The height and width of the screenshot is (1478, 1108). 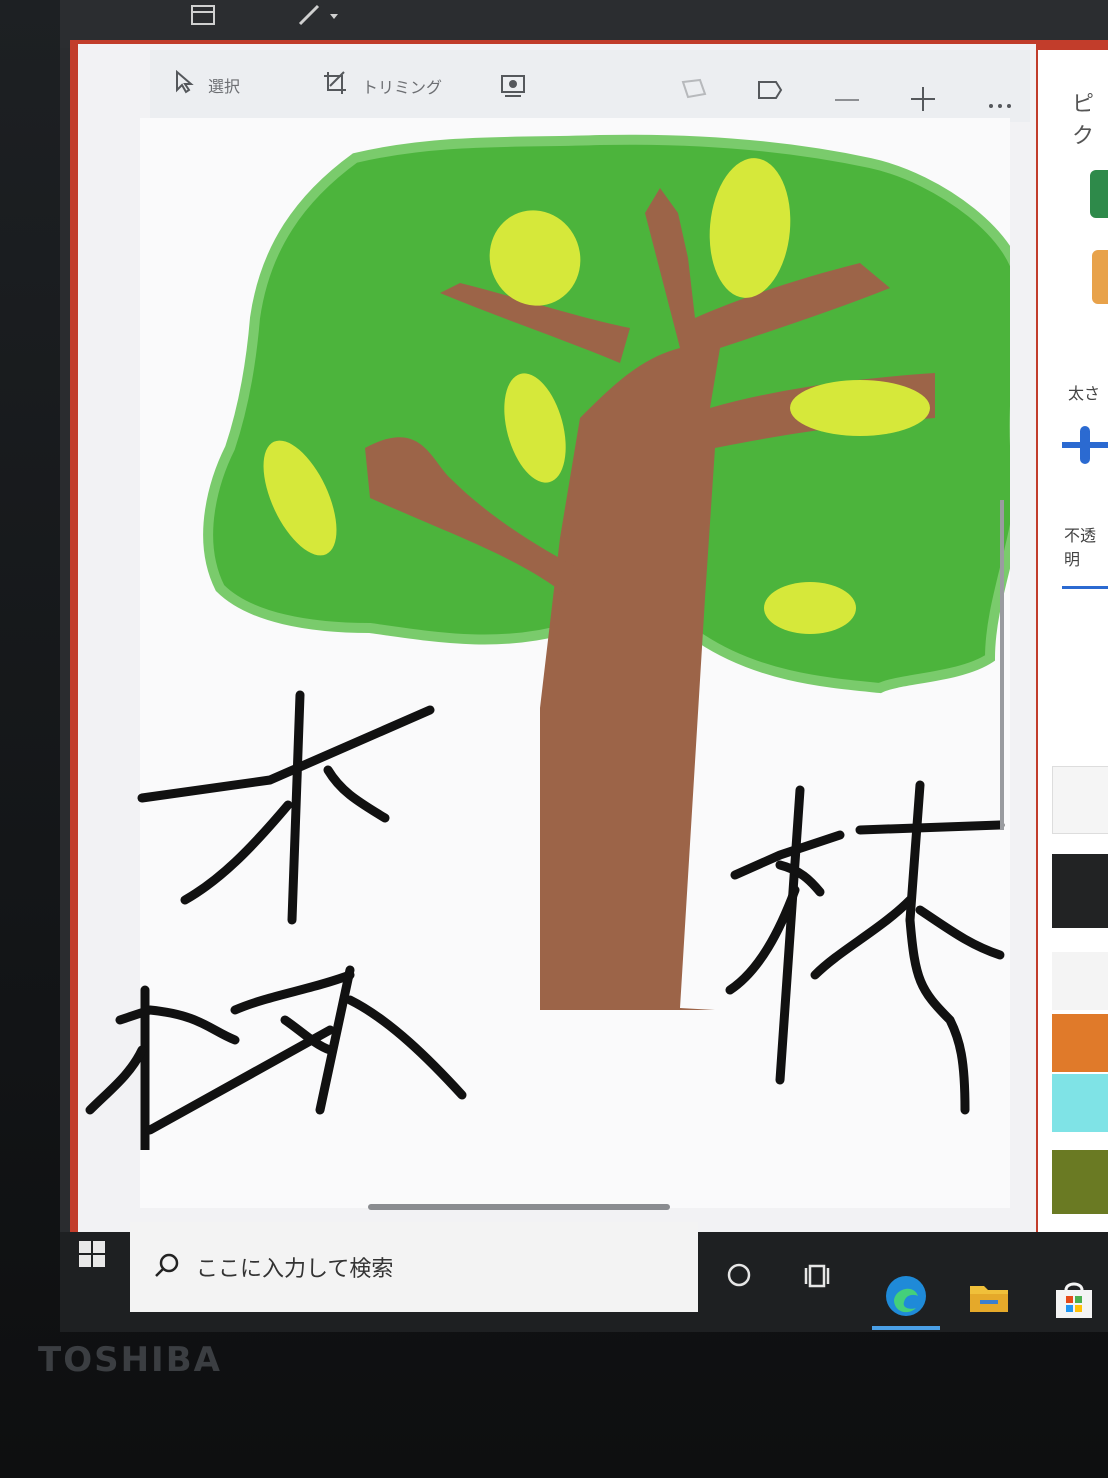 I want to click on file-explorer-icon, so click(x=989, y=1299).